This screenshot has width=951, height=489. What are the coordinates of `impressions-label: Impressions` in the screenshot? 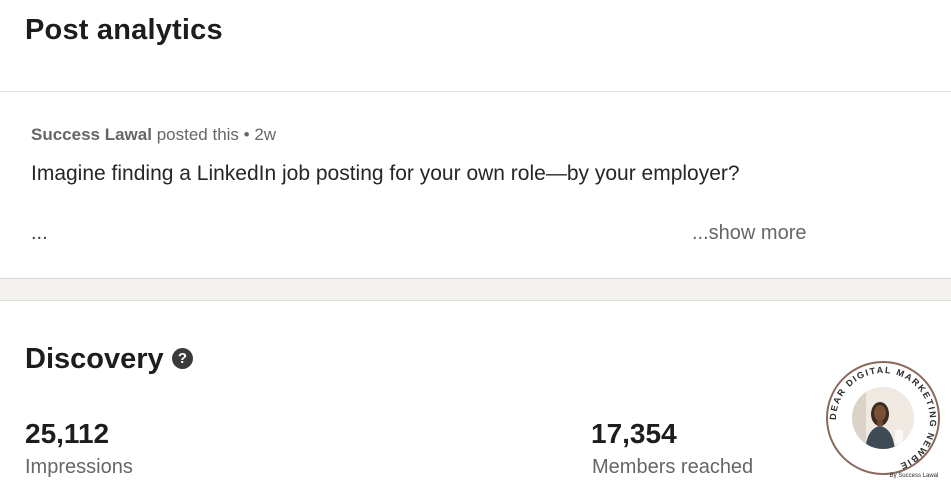 It's located at (79, 467).